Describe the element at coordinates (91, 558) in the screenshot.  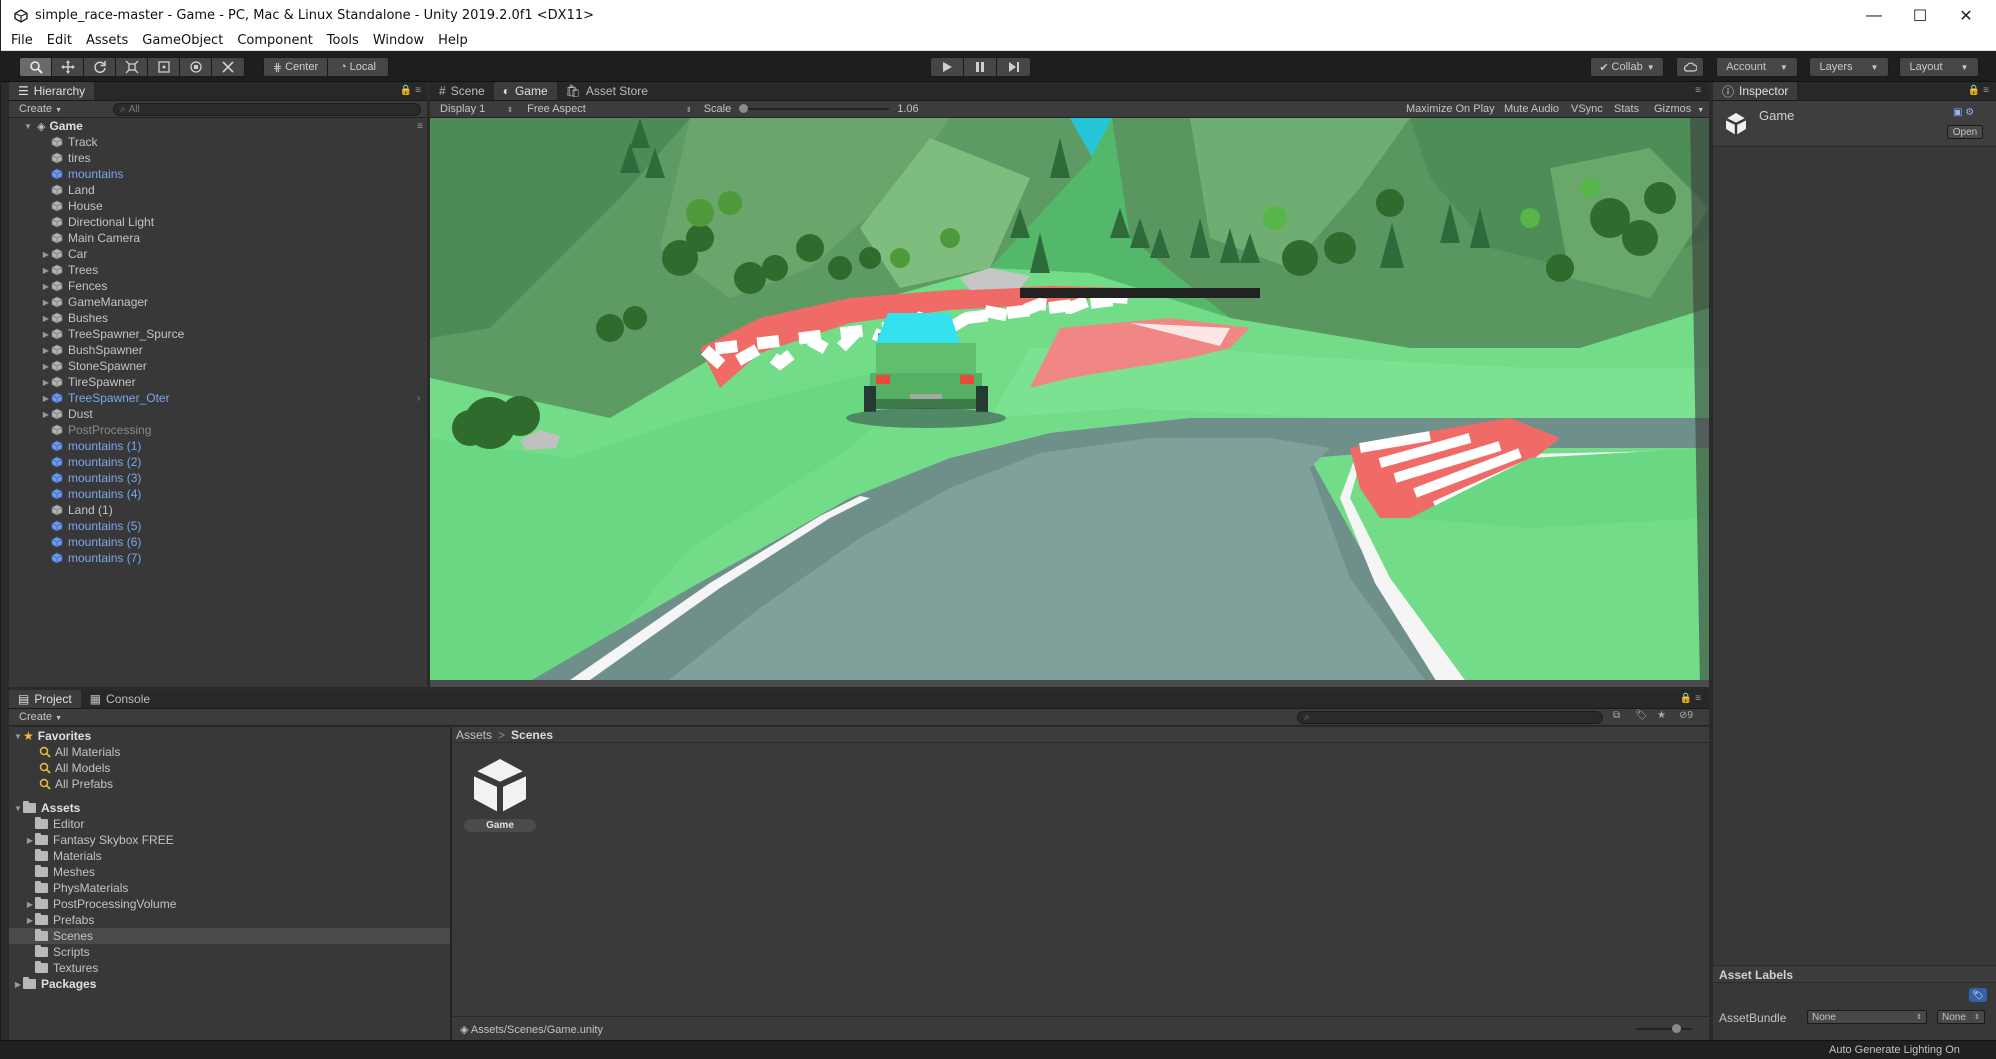
I see `hierarchy-item: mountains (7)` at that location.